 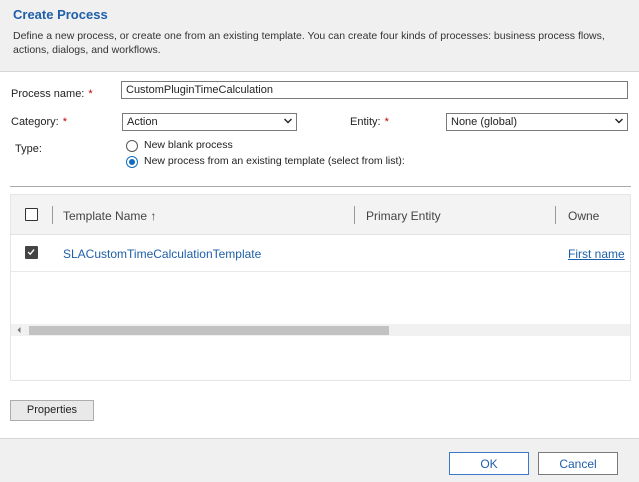 What do you see at coordinates (188, 145) in the screenshot?
I see `radio-label-new-blank-process: New blank process` at bounding box center [188, 145].